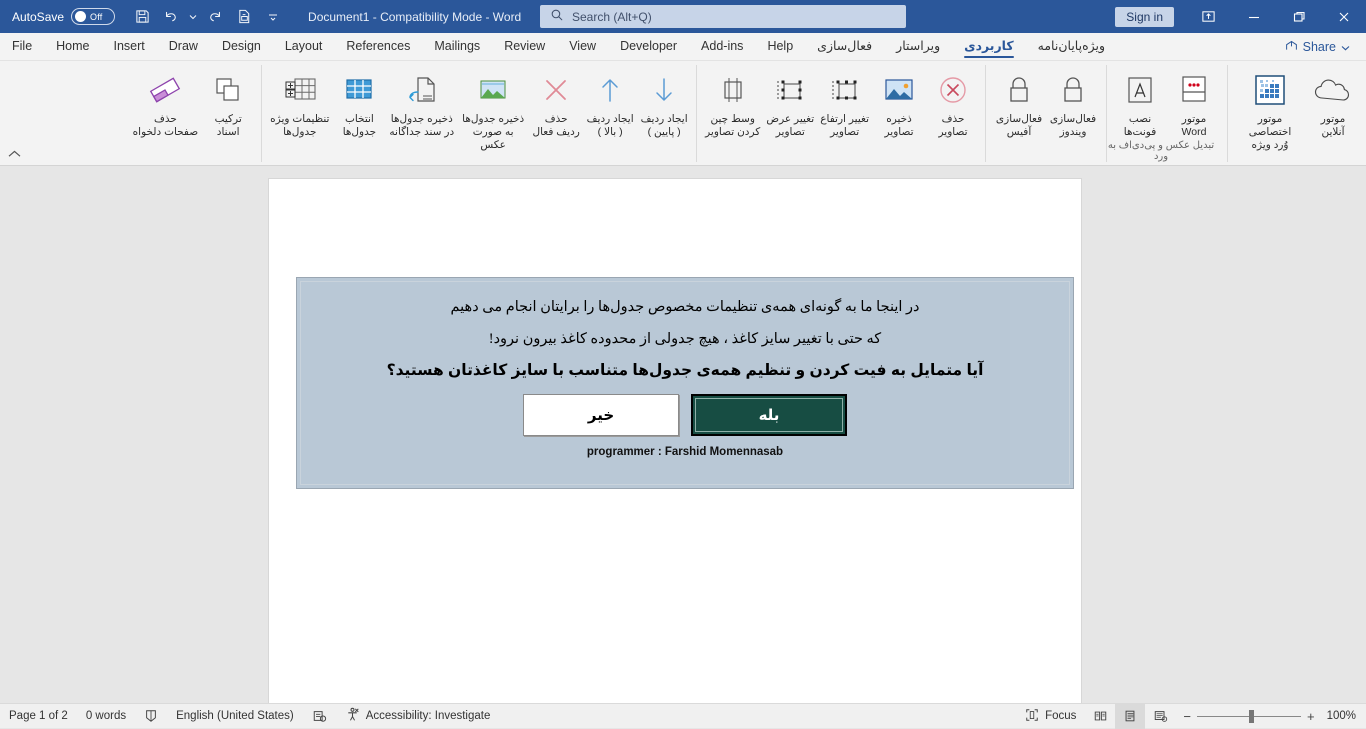 The image size is (1366, 729). Describe the element at coordinates (1317, 47) in the screenshot. I see `share-button: Share` at that location.